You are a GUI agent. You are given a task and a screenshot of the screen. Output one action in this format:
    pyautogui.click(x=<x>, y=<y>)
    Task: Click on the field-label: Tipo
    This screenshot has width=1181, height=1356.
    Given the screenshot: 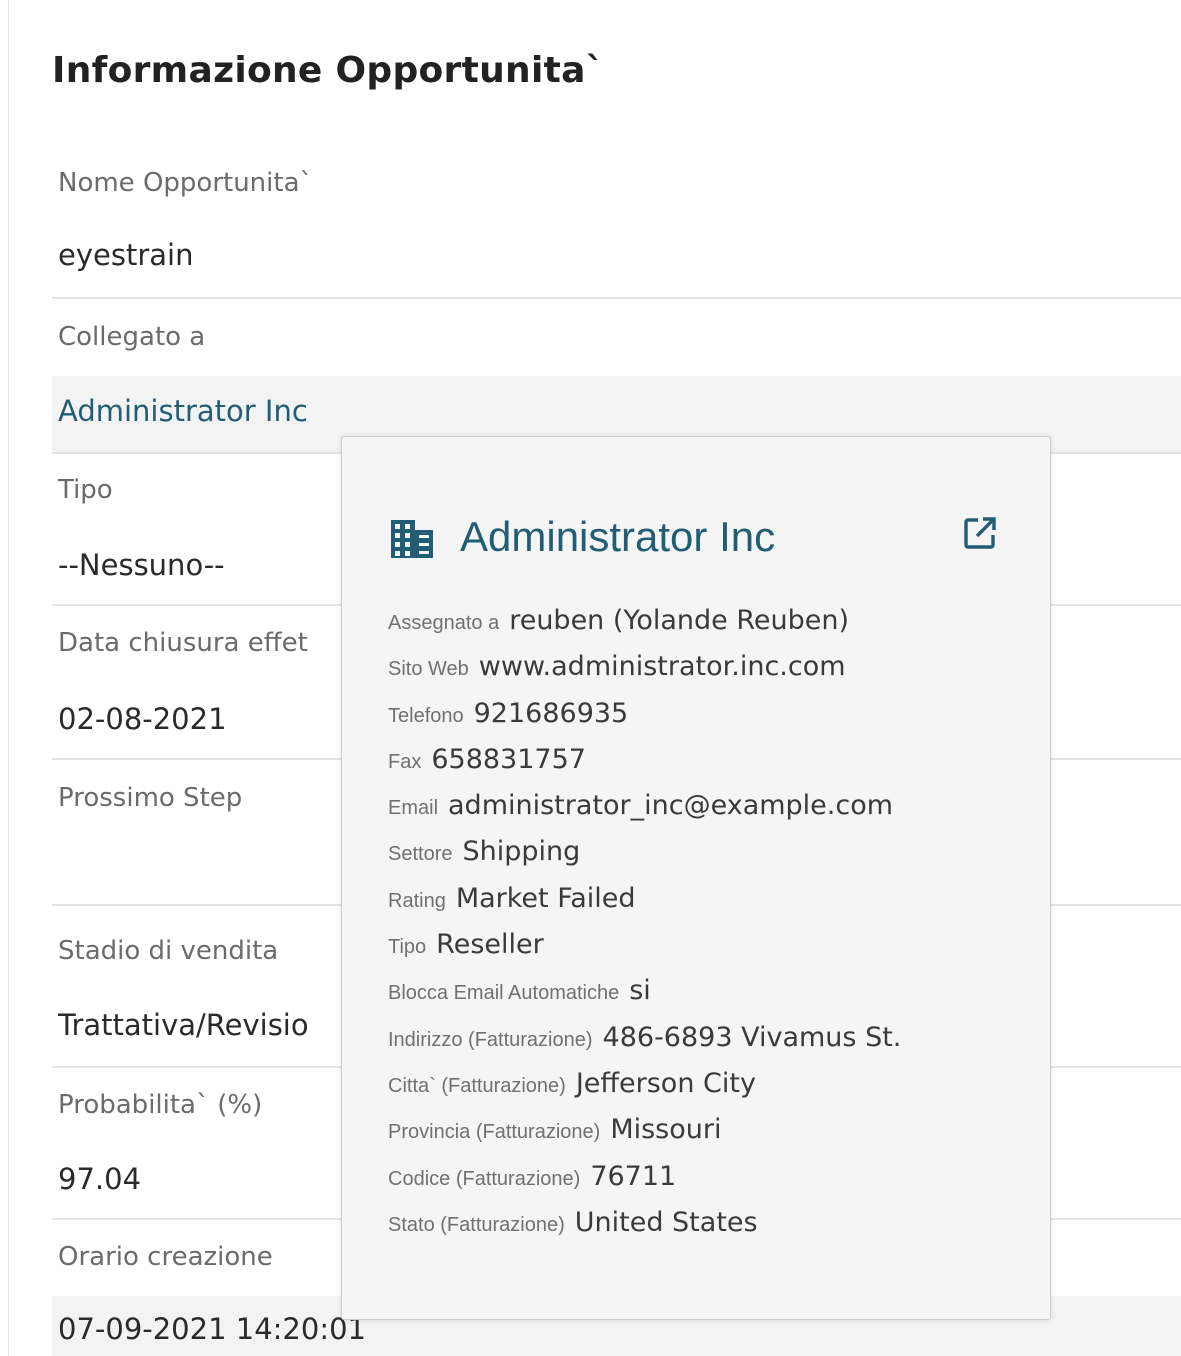 What is the action you would take?
    pyautogui.click(x=85, y=490)
    